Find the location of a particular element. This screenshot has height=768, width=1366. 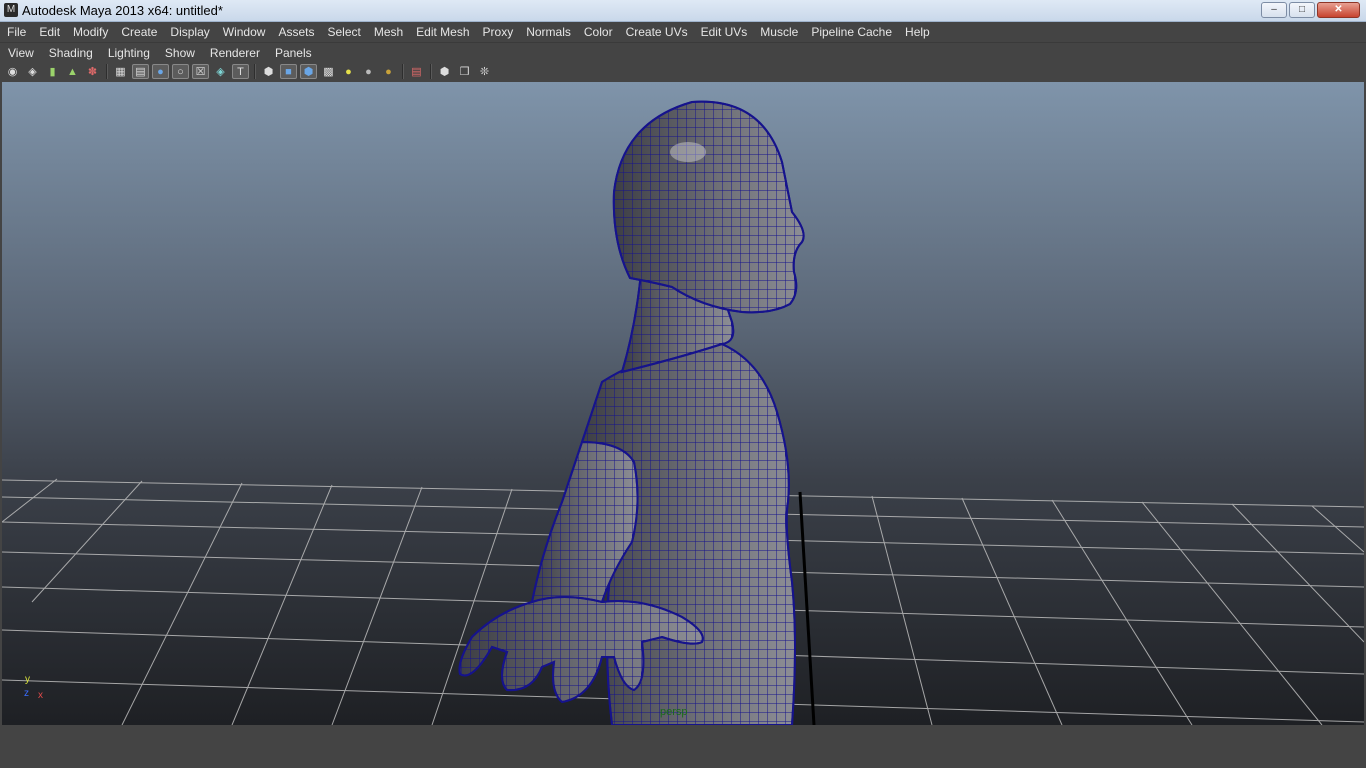

wireframe-icon: ⬢ is located at coordinates (268, 71).